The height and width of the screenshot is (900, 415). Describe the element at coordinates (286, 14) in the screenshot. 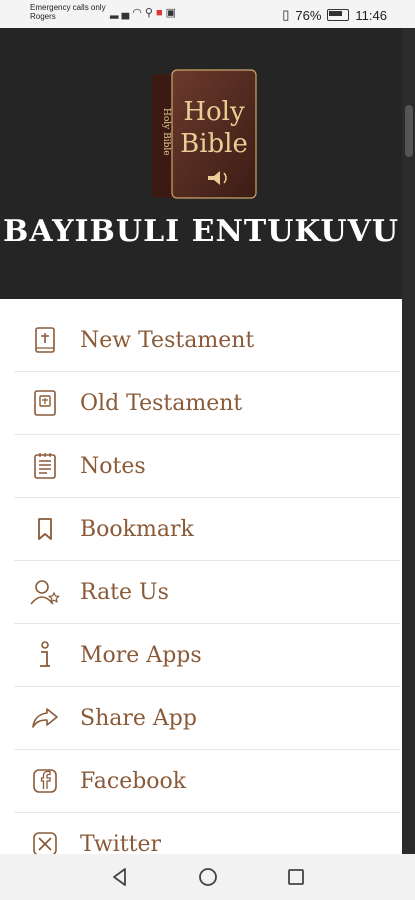

I see `vibrate-icon: ▯` at that location.